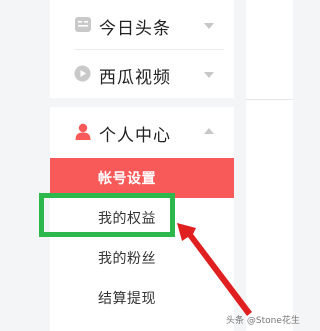 Image resolution: width=320 pixels, height=331 pixels. What do you see at coordinates (214, 269) in the screenshot?
I see `red-arrow-annotation` at bounding box center [214, 269].